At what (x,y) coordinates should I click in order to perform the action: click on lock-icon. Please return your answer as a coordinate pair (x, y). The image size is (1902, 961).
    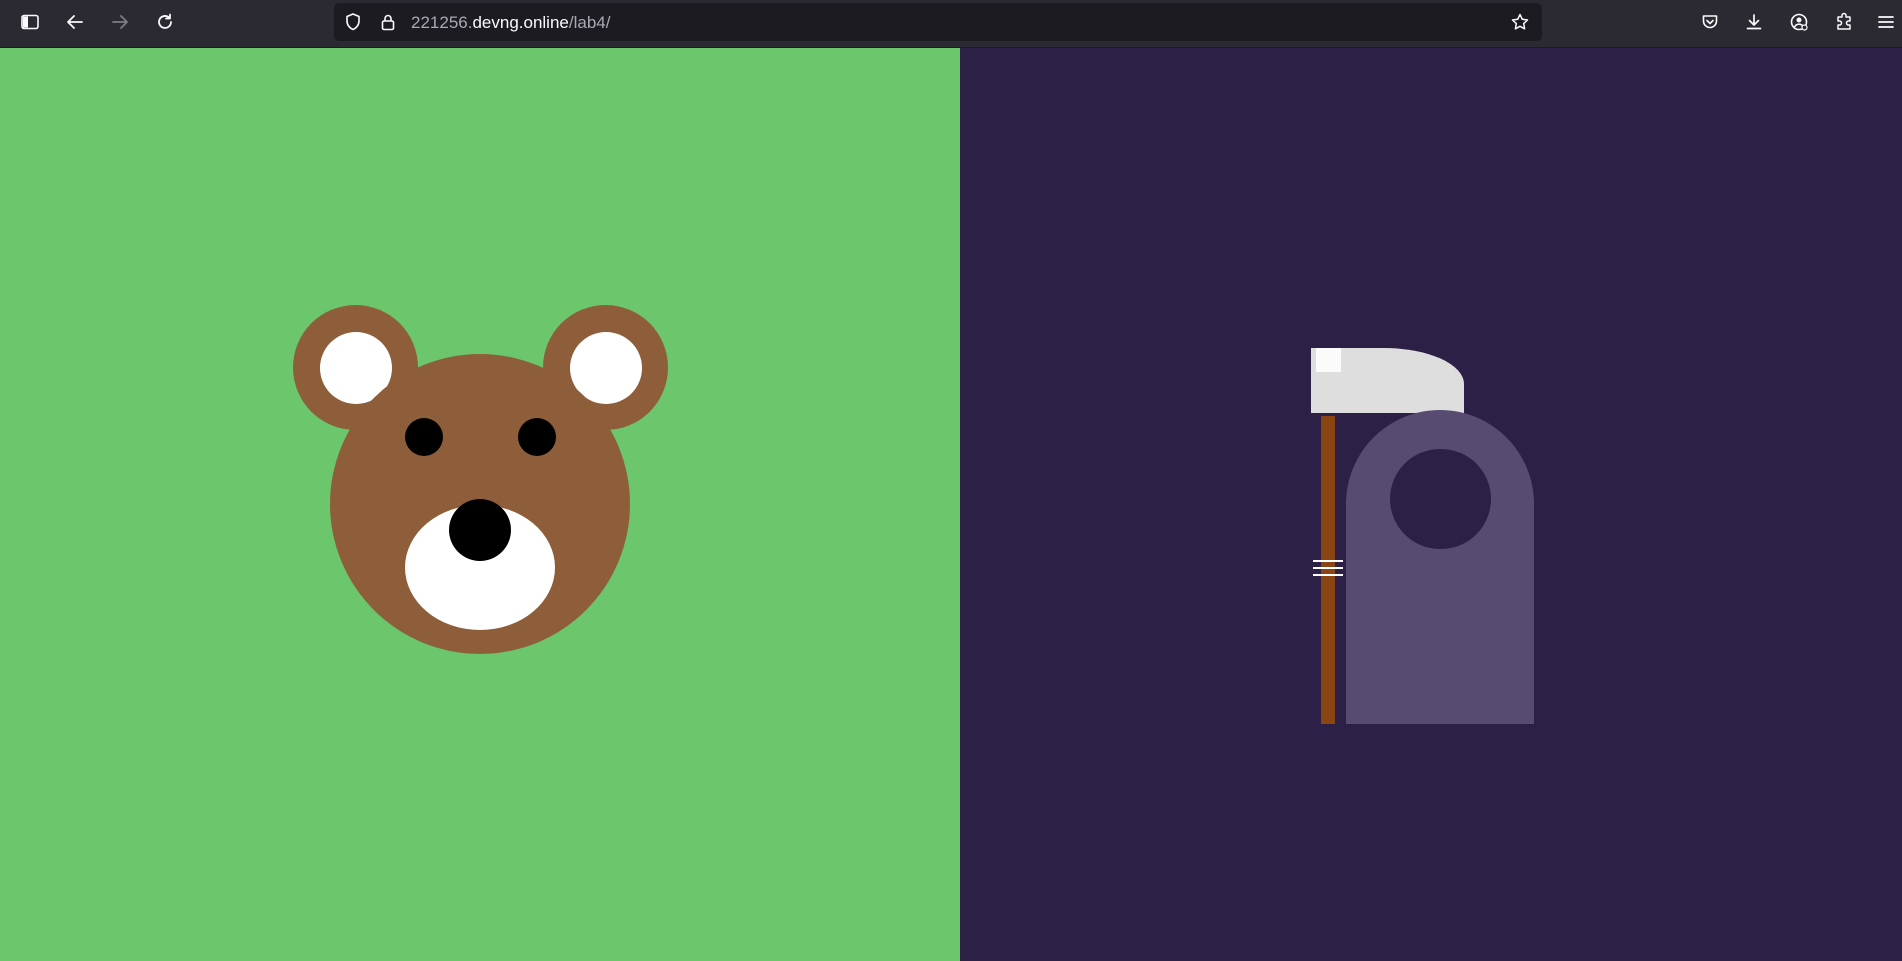
    Looking at the image, I should click on (388, 22).